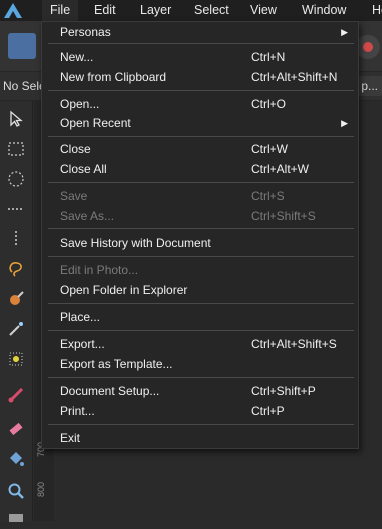  Describe the element at coordinates (124, 290) in the screenshot. I see `menu-item-label: Open Folder in Explorer` at that location.